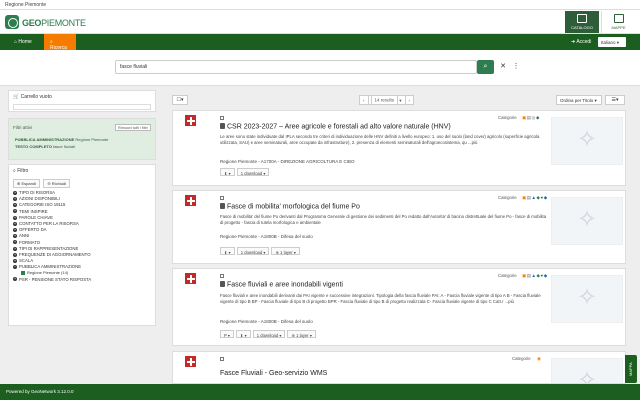 This screenshot has height=400, width=640. I want to click on result-title: Fasce Fluviali - Geo-servizio WMS, so click(273, 373).